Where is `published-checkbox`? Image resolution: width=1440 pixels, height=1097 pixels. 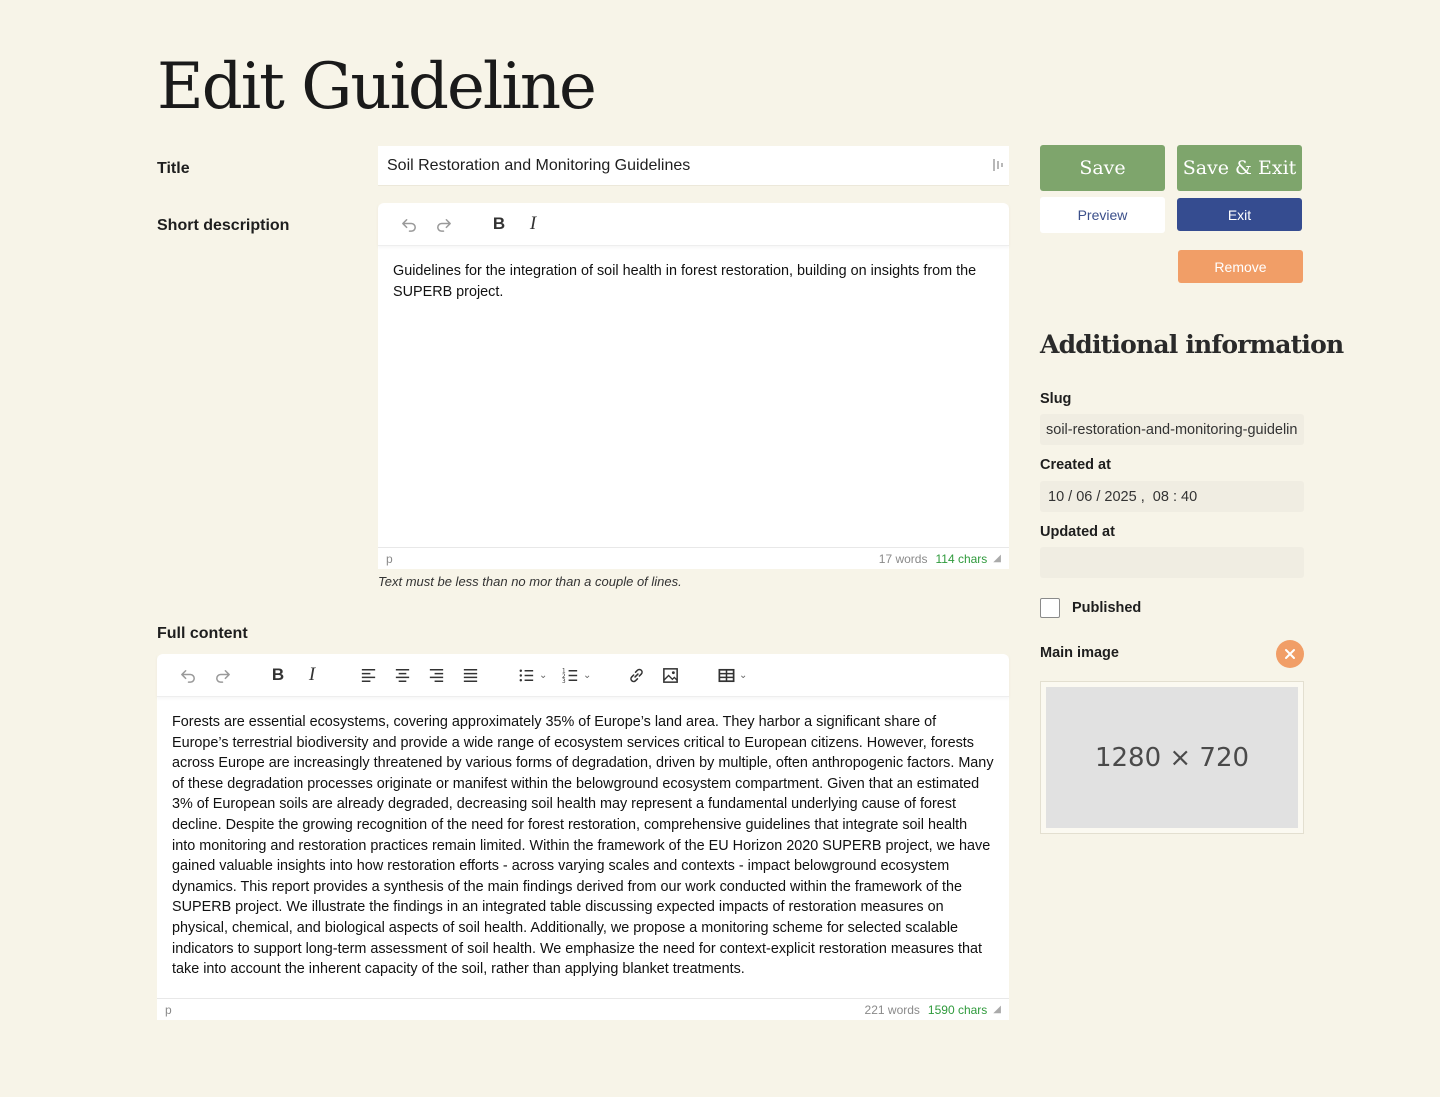 published-checkbox is located at coordinates (1050, 608).